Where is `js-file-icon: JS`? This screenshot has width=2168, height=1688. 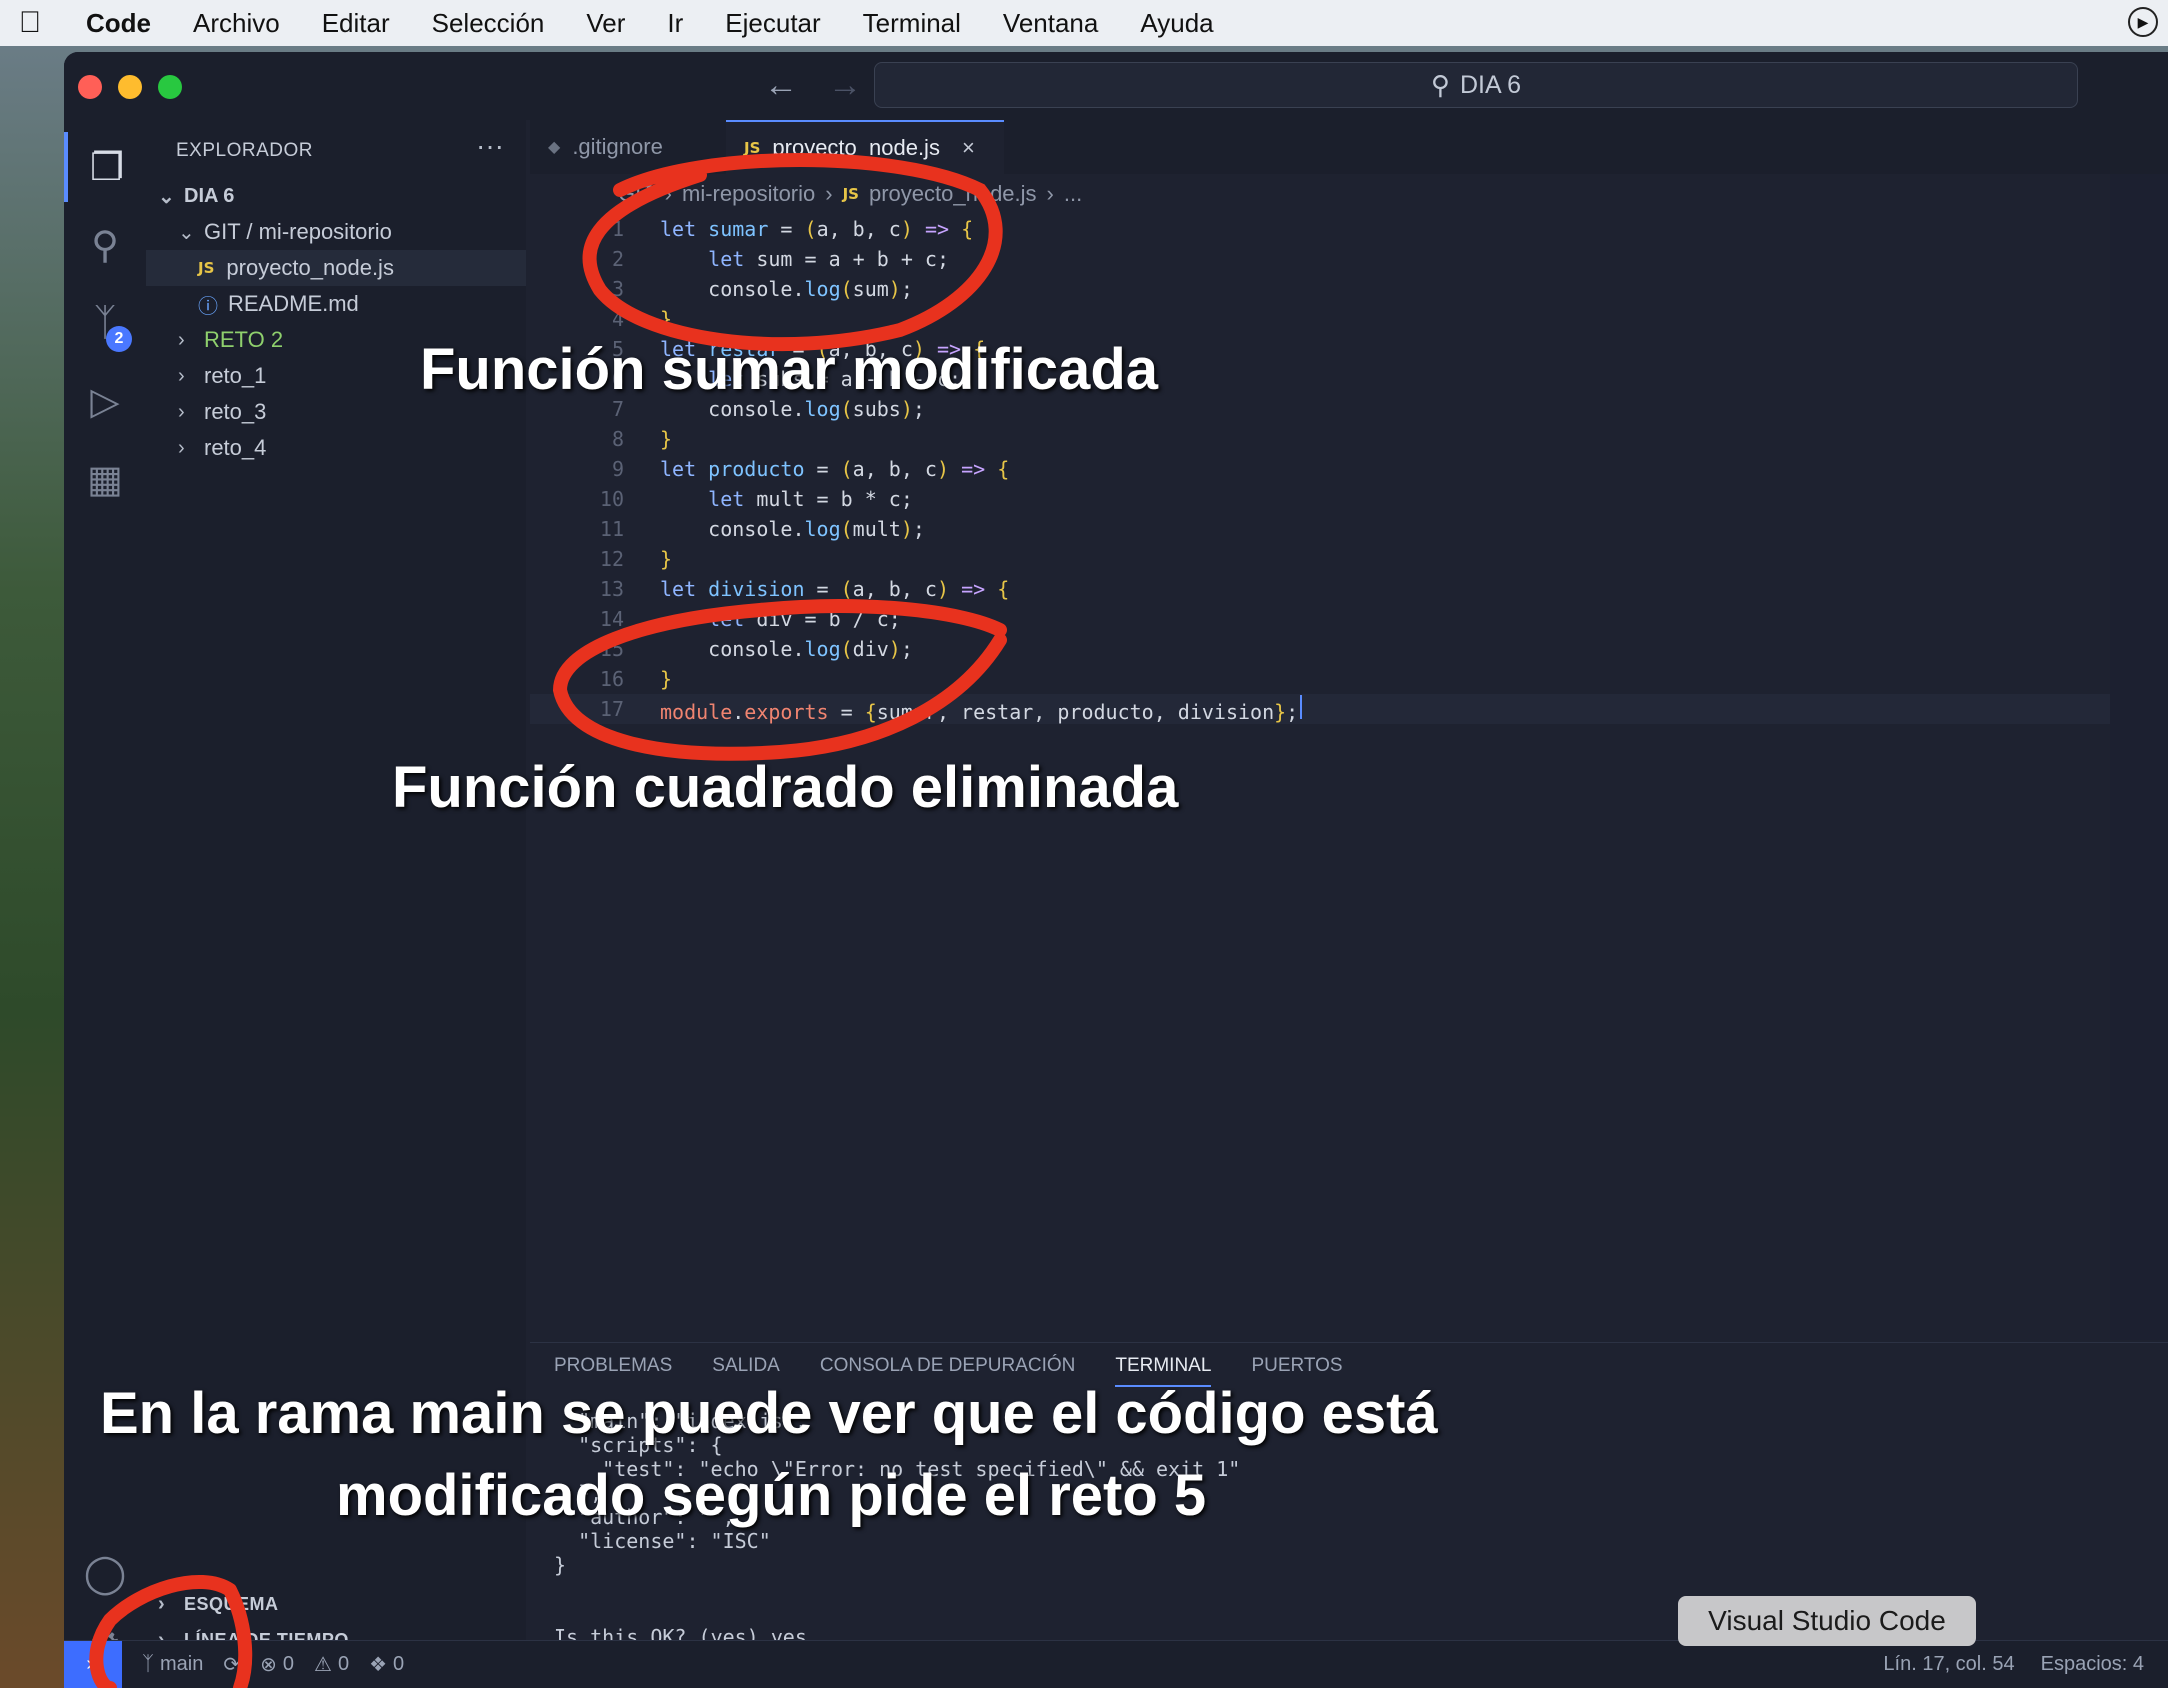
js-file-icon: JS is located at coordinates (206, 268).